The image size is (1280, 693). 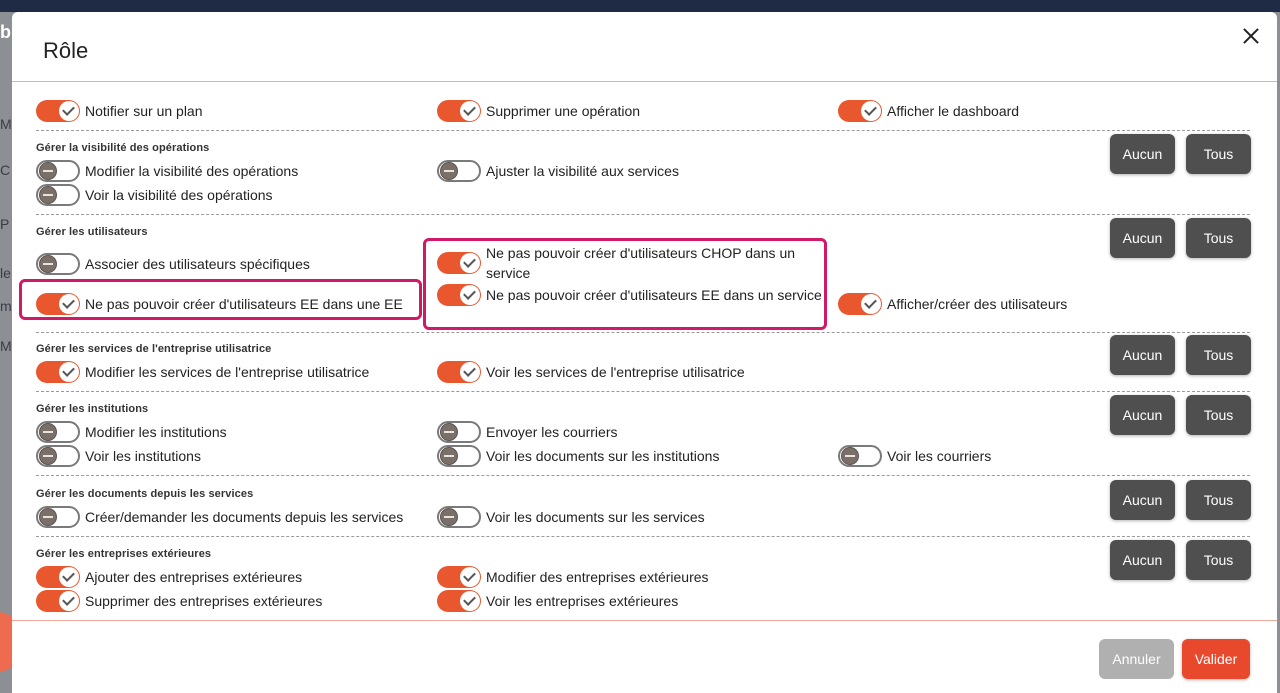 I want to click on permission-label: Afficher le dashboard, so click(x=953, y=111).